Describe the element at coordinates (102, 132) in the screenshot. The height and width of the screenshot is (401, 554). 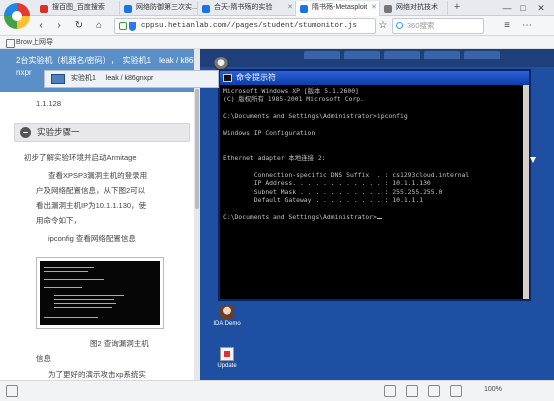
I see `step-one-header: 实验步骤一` at that location.